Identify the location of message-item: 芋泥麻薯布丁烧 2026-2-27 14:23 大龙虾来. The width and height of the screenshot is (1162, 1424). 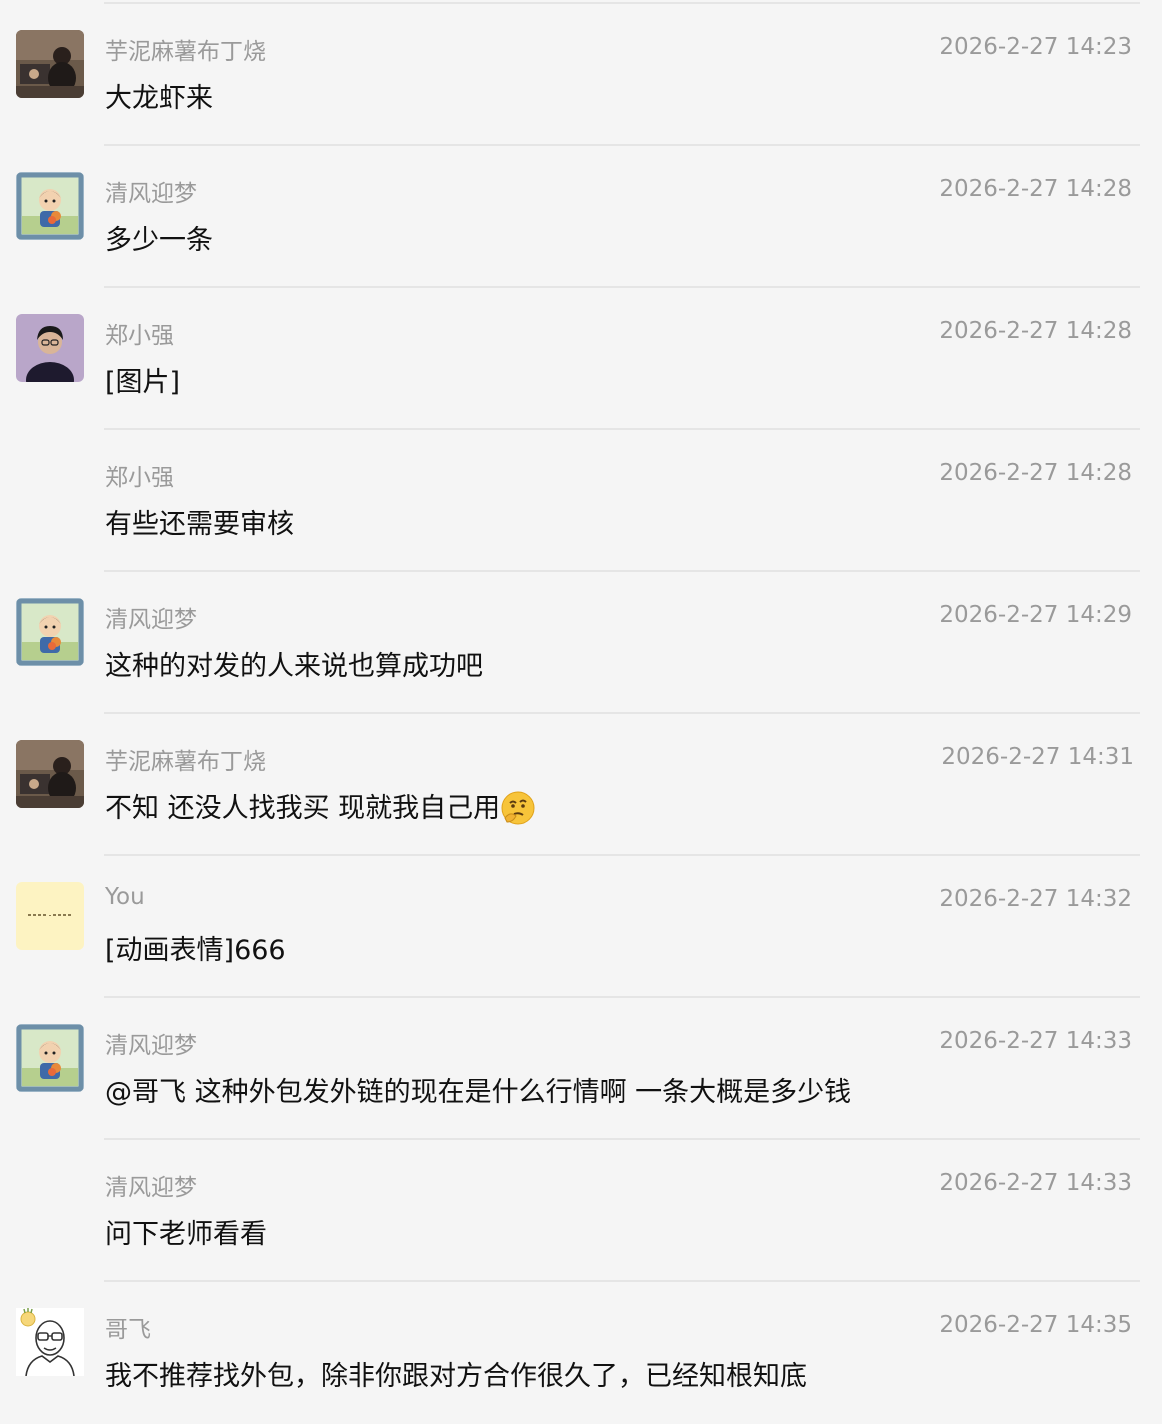
(581, 75).